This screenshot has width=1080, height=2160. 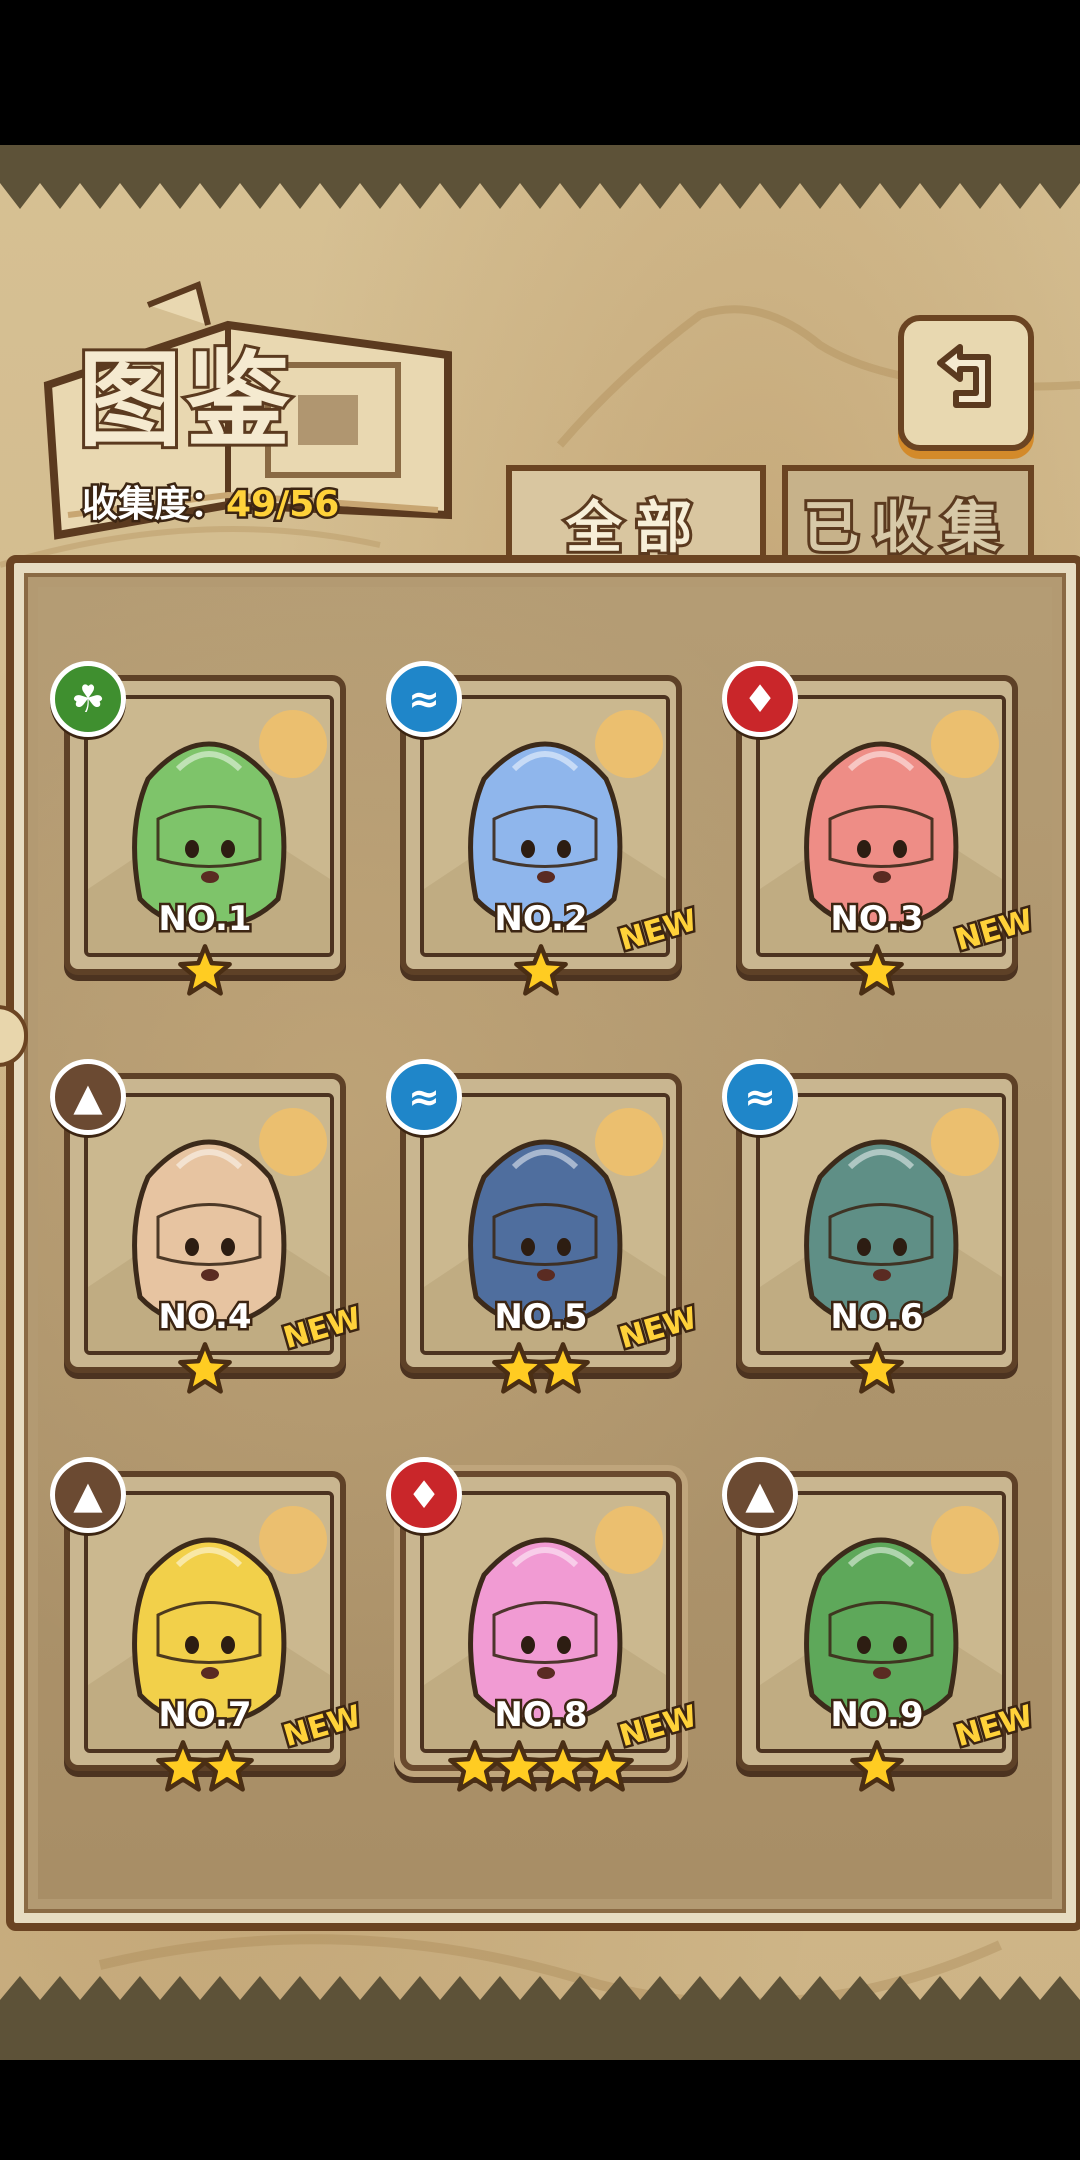 What do you see at coordinates (540, 177) in the screenshot?
I see `top-torn-edge` at bounding box center [540, 177].